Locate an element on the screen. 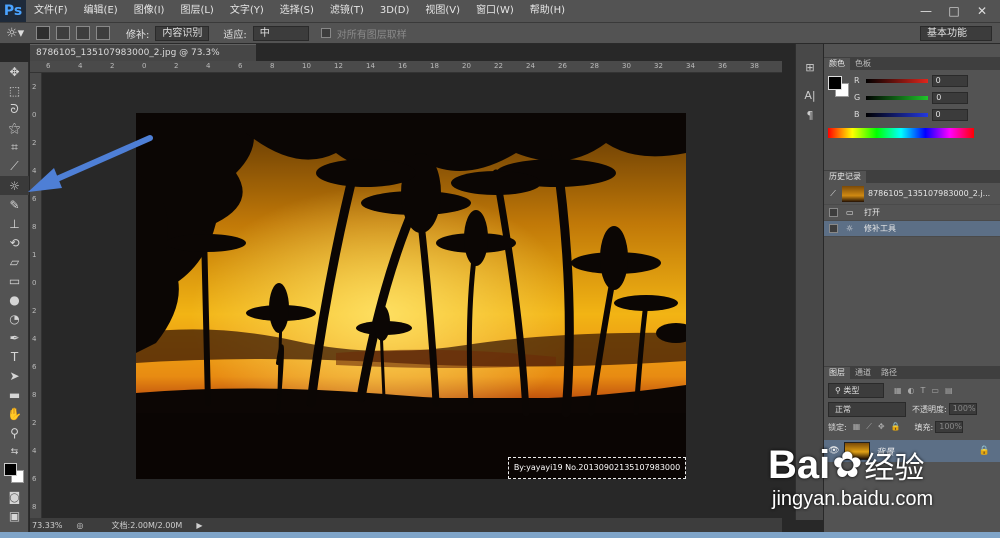 The width and height of the screenshot is (1000, 538). blue-value: 0 is located at coordinates (949, 114).